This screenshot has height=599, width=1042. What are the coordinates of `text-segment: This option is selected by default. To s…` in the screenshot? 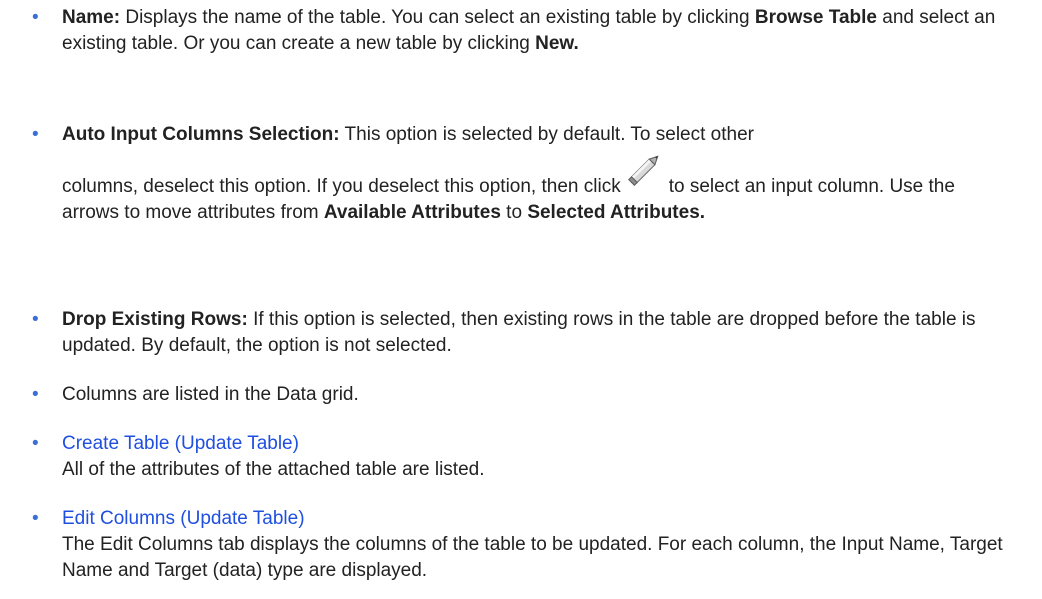 It's located at (546, 134).